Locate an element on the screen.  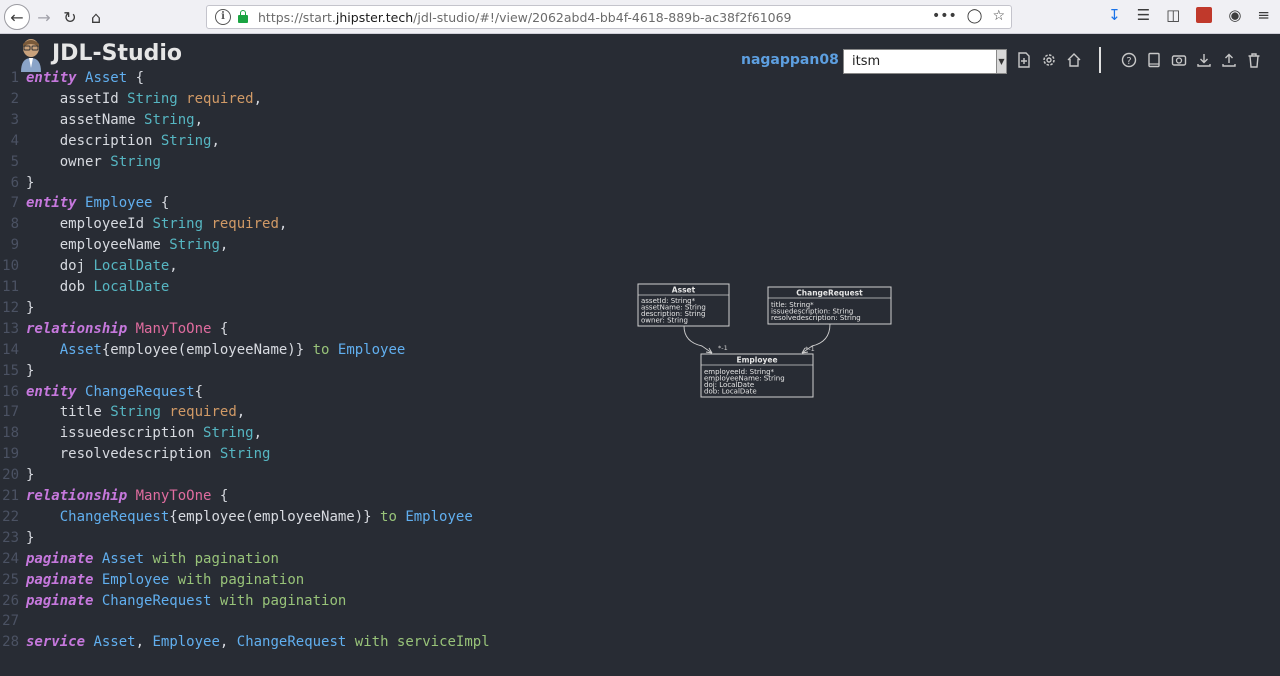
book-icon is located at coordinates (1154, 60).